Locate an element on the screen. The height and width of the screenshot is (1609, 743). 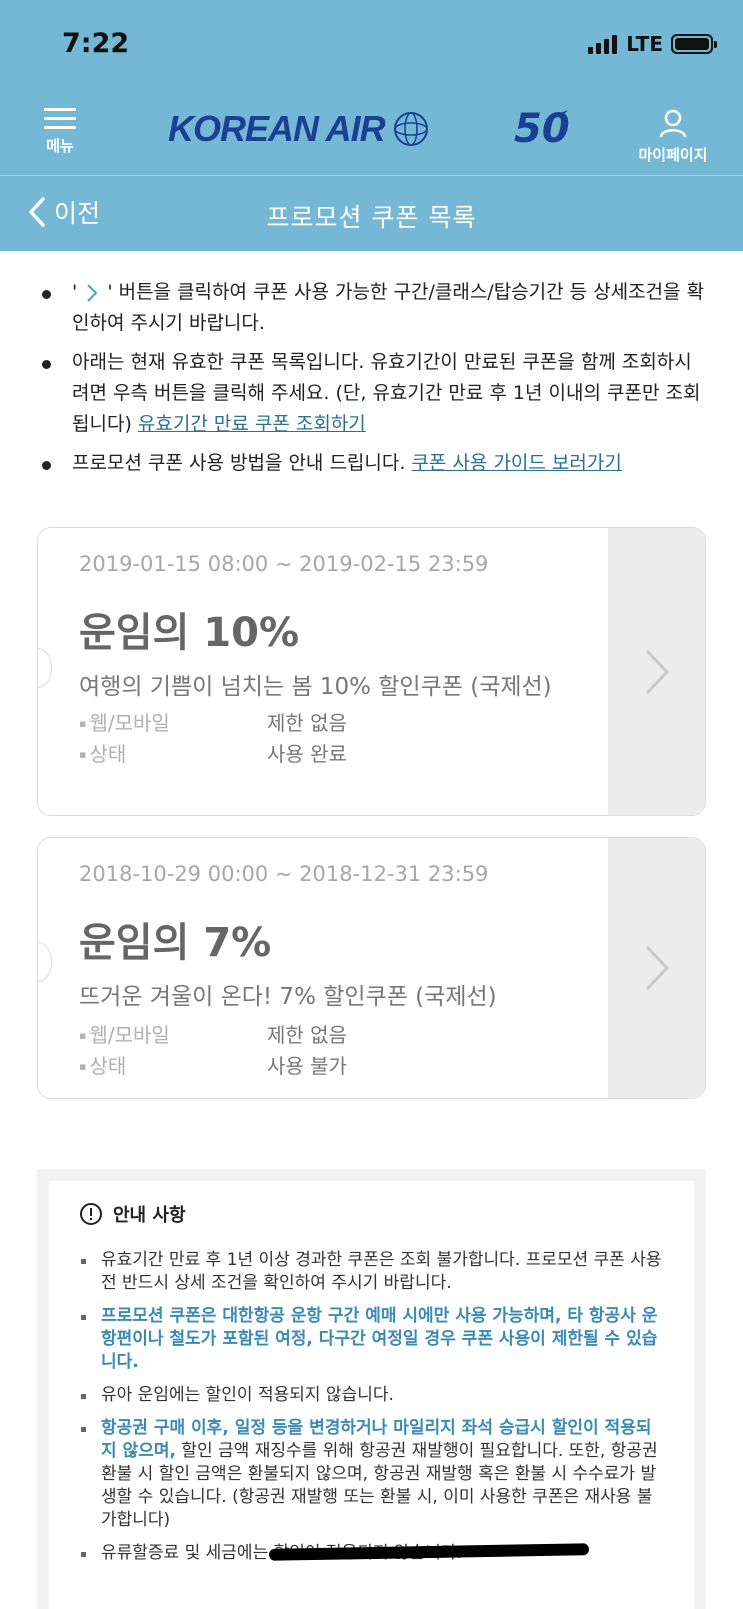
plane-icon is located at coordinates (556, 115).